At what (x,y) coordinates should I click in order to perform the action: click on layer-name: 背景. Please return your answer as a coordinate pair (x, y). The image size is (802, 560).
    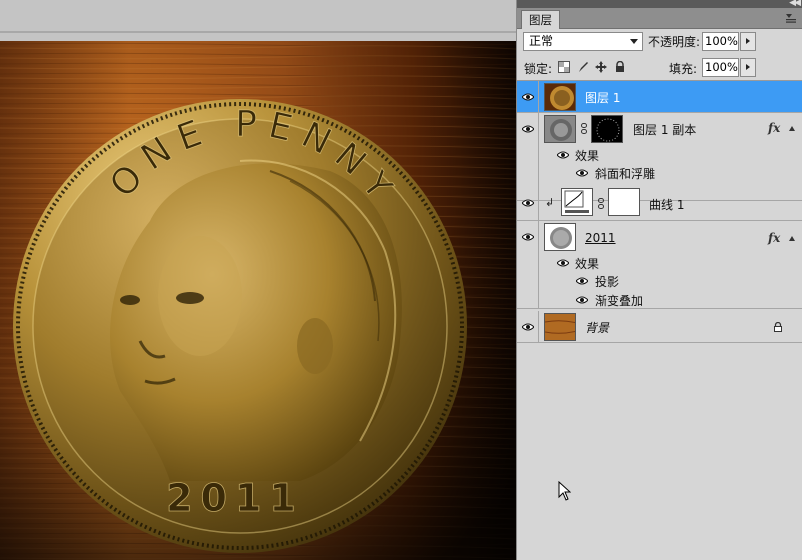
    Looking at the image, I should click on (597, 328).